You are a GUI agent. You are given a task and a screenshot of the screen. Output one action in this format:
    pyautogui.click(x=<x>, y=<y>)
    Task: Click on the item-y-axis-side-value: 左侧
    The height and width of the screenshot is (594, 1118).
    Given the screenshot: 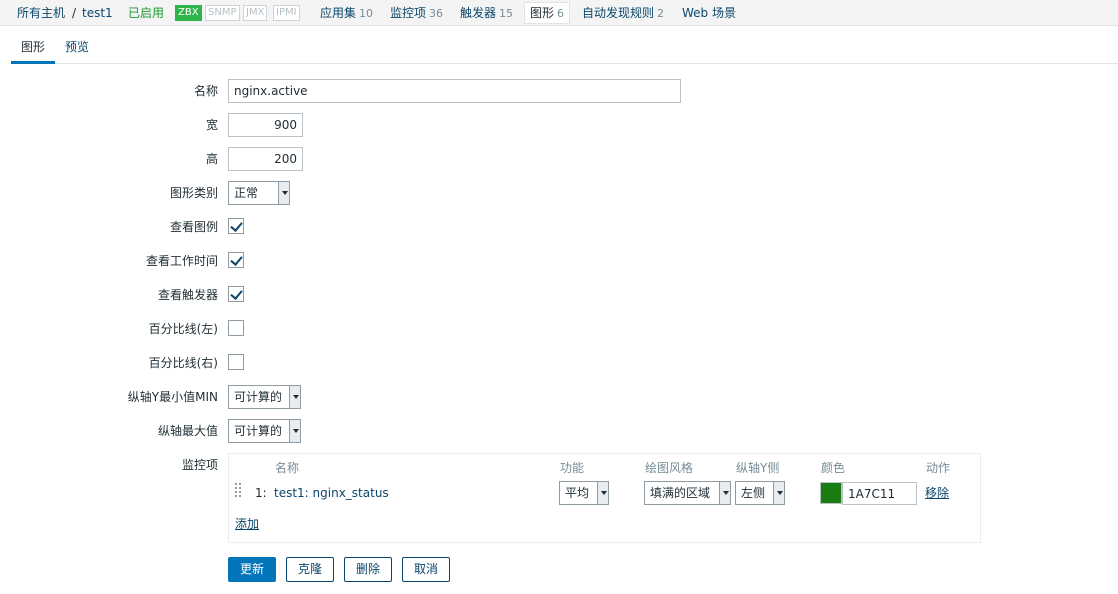 What is the action you would take?
    pyautogui.click(x=753, y=493)
    